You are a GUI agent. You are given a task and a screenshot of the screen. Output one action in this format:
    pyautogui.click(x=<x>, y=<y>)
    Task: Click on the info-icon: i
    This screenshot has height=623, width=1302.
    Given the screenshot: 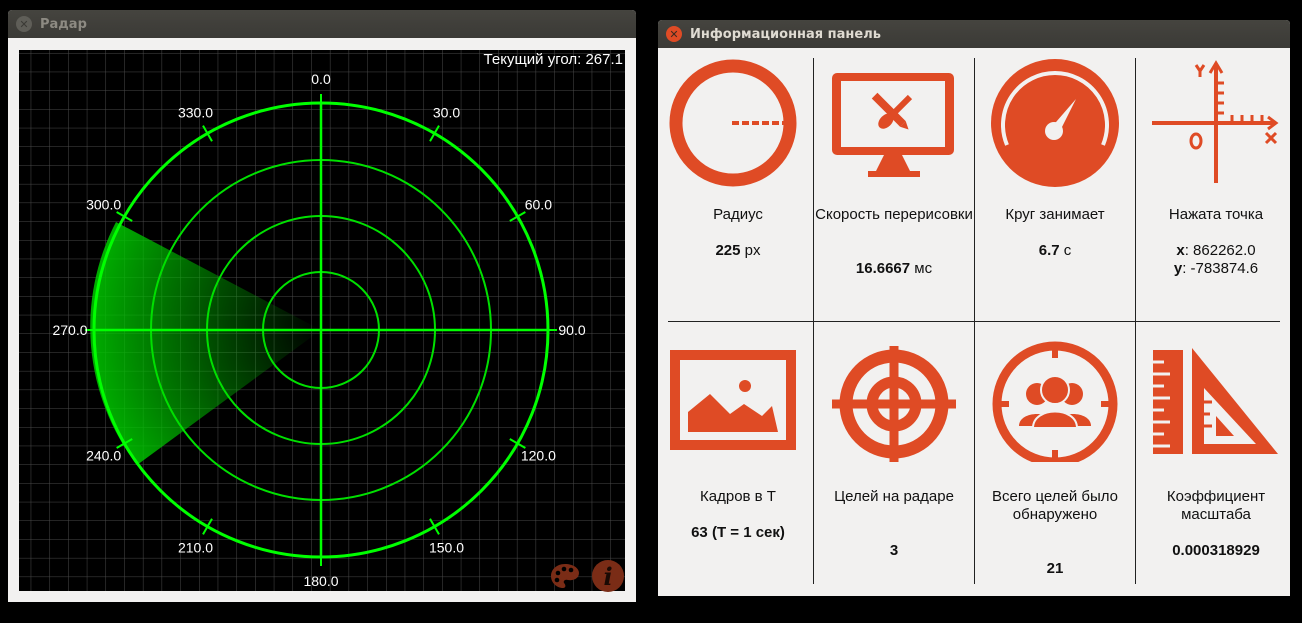 What is the action you would take?
    pyautogui.click(x=608, y=576)
    